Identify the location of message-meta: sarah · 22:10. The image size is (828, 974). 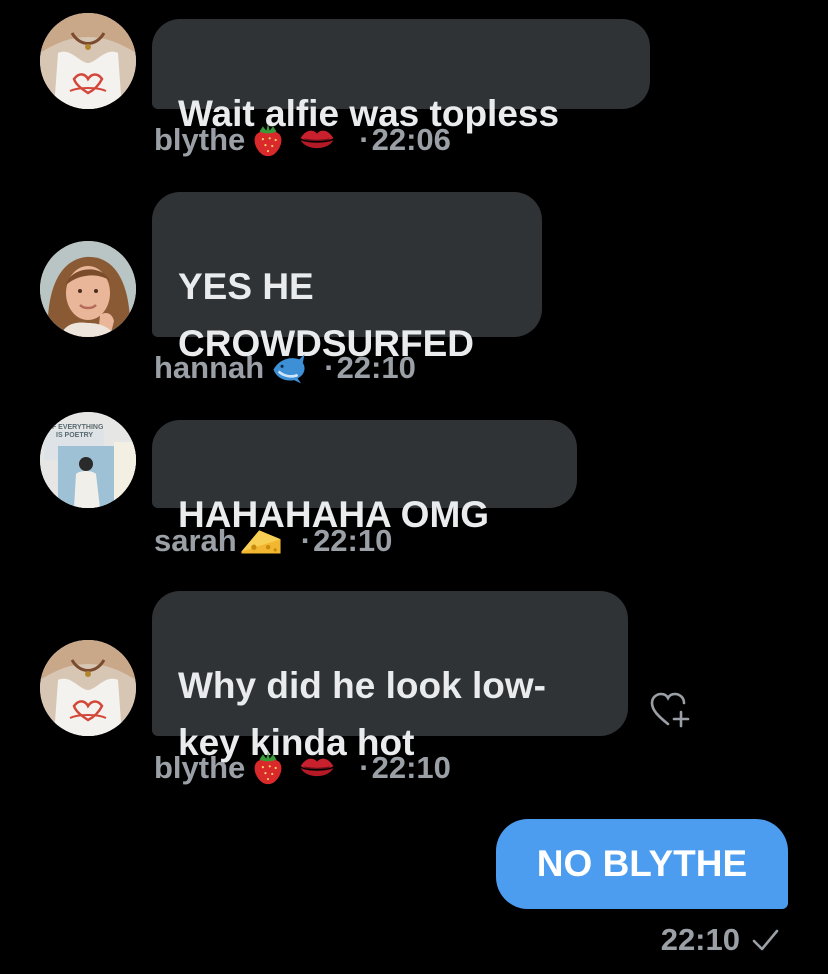
(273, 541).